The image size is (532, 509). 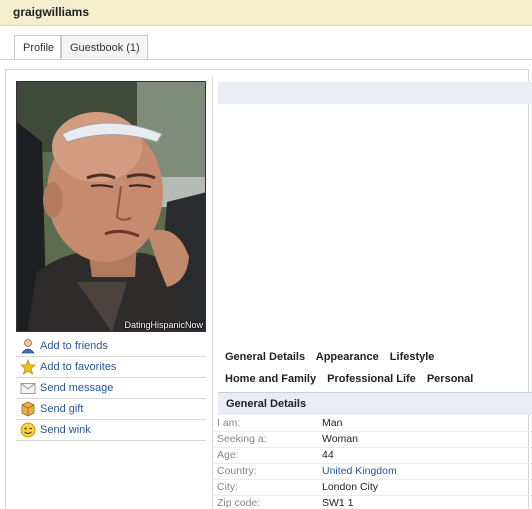 What do you see at coordinates (270, 379) in the screenshot?
I see `nav-home-and-family: Home and Family` at bounding box center [270, 379].